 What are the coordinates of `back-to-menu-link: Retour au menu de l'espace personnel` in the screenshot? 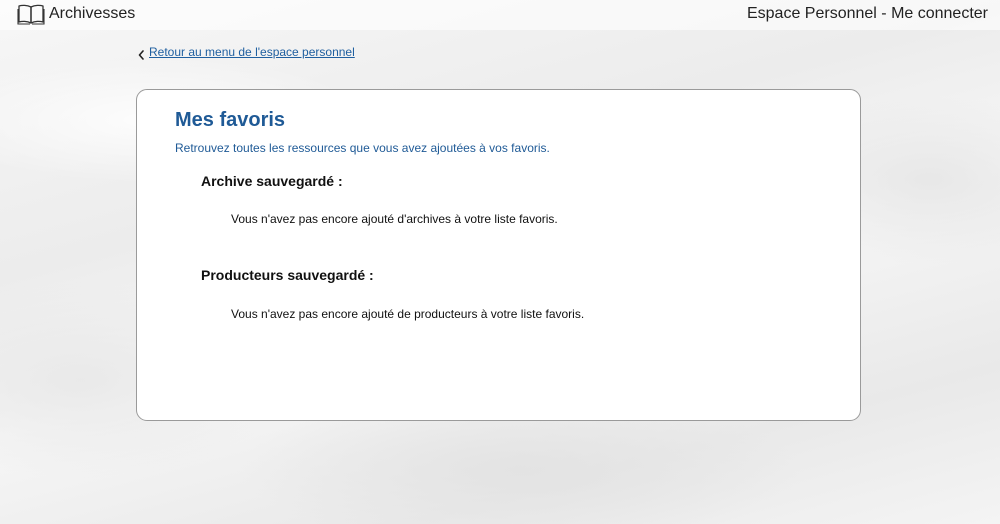 It's located at (246, 52).